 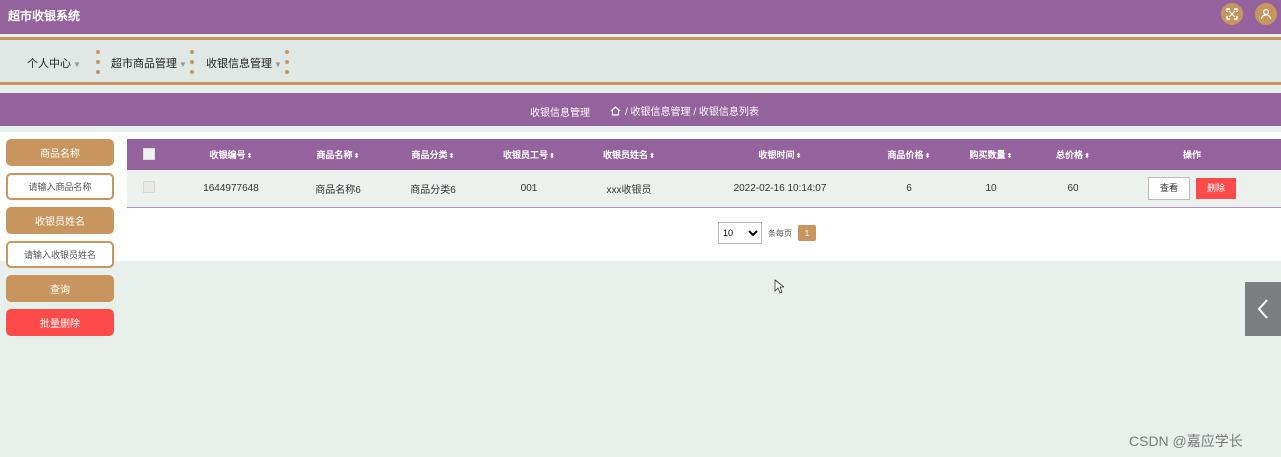 I want to click on column-header: 收银时间⬍, so click(x=780, y=154).